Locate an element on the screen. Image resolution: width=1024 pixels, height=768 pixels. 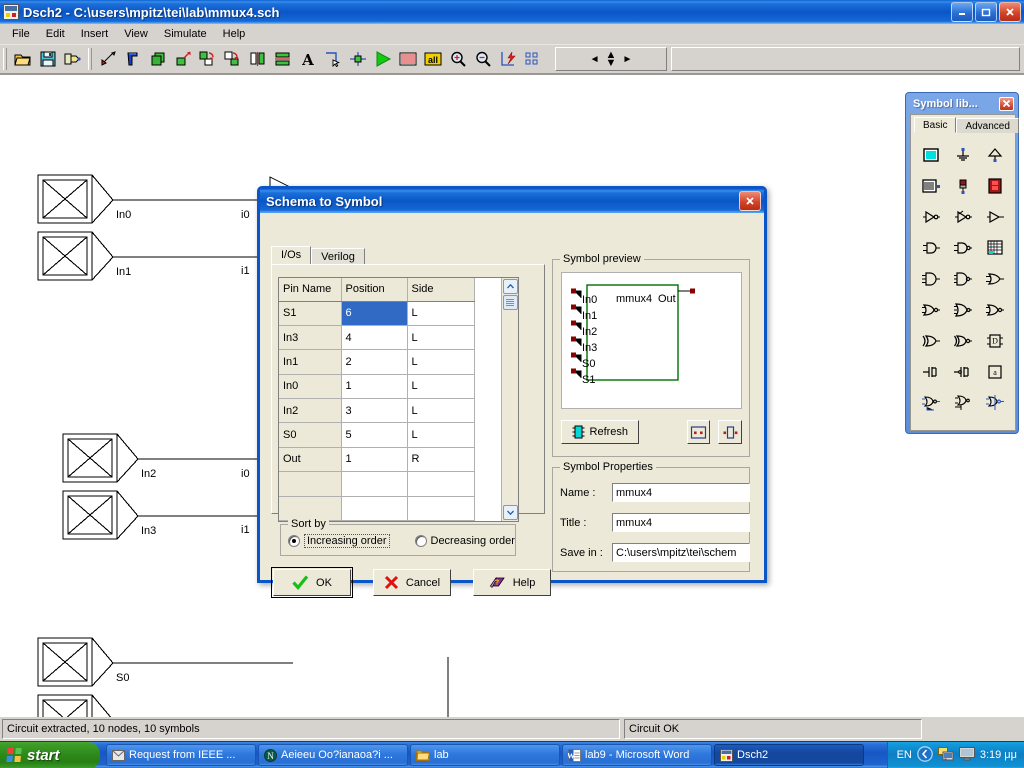
tab-verilog: Verilog is located at coordinates (338, 256).